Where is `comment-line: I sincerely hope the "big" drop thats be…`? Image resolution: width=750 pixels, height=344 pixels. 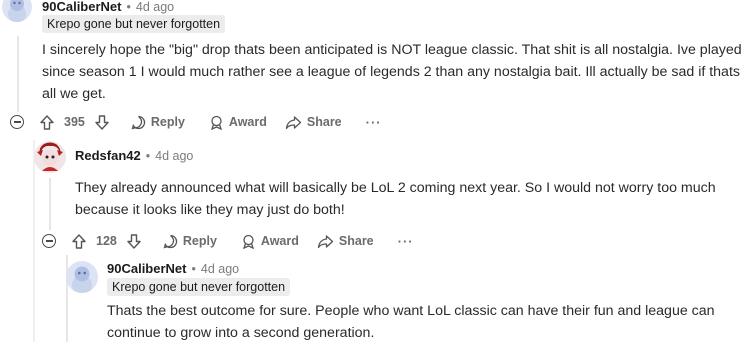
comment-line: I sincerely hope the "big" drop thats be… is located at coordinates (392, 50).